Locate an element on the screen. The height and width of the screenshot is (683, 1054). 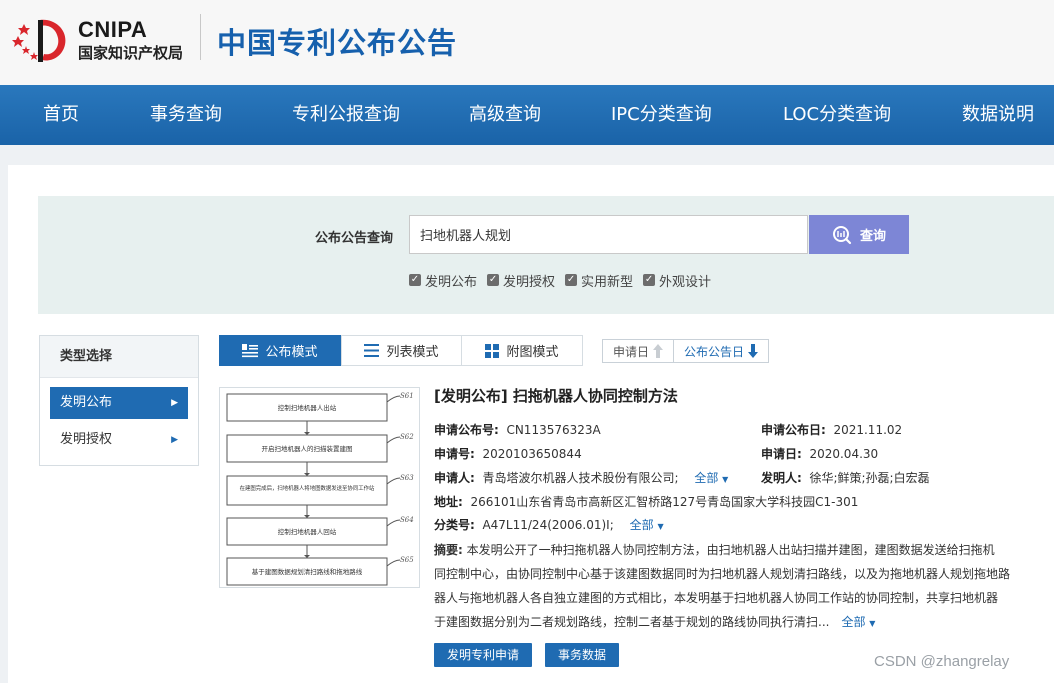
checkbox-label: 发明公布 is located at coordinates (451, 282).